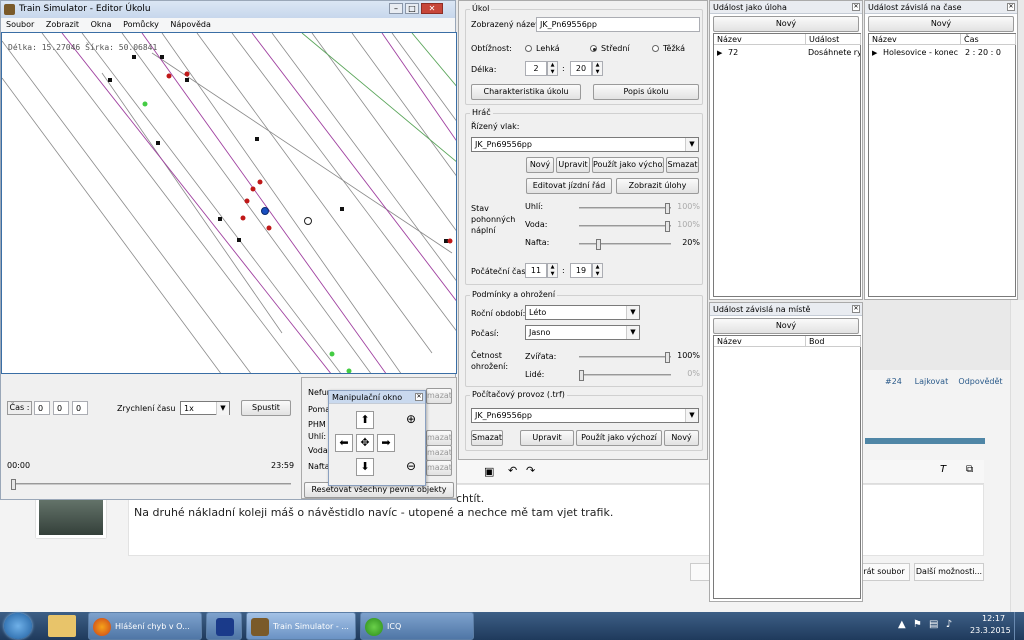 This screenshot has width=1024, height=640. What do you see at coordinates (668, 48) in the screenshot?
I see `difficulty-hard: Těžká` at bounding box center [668, 48].